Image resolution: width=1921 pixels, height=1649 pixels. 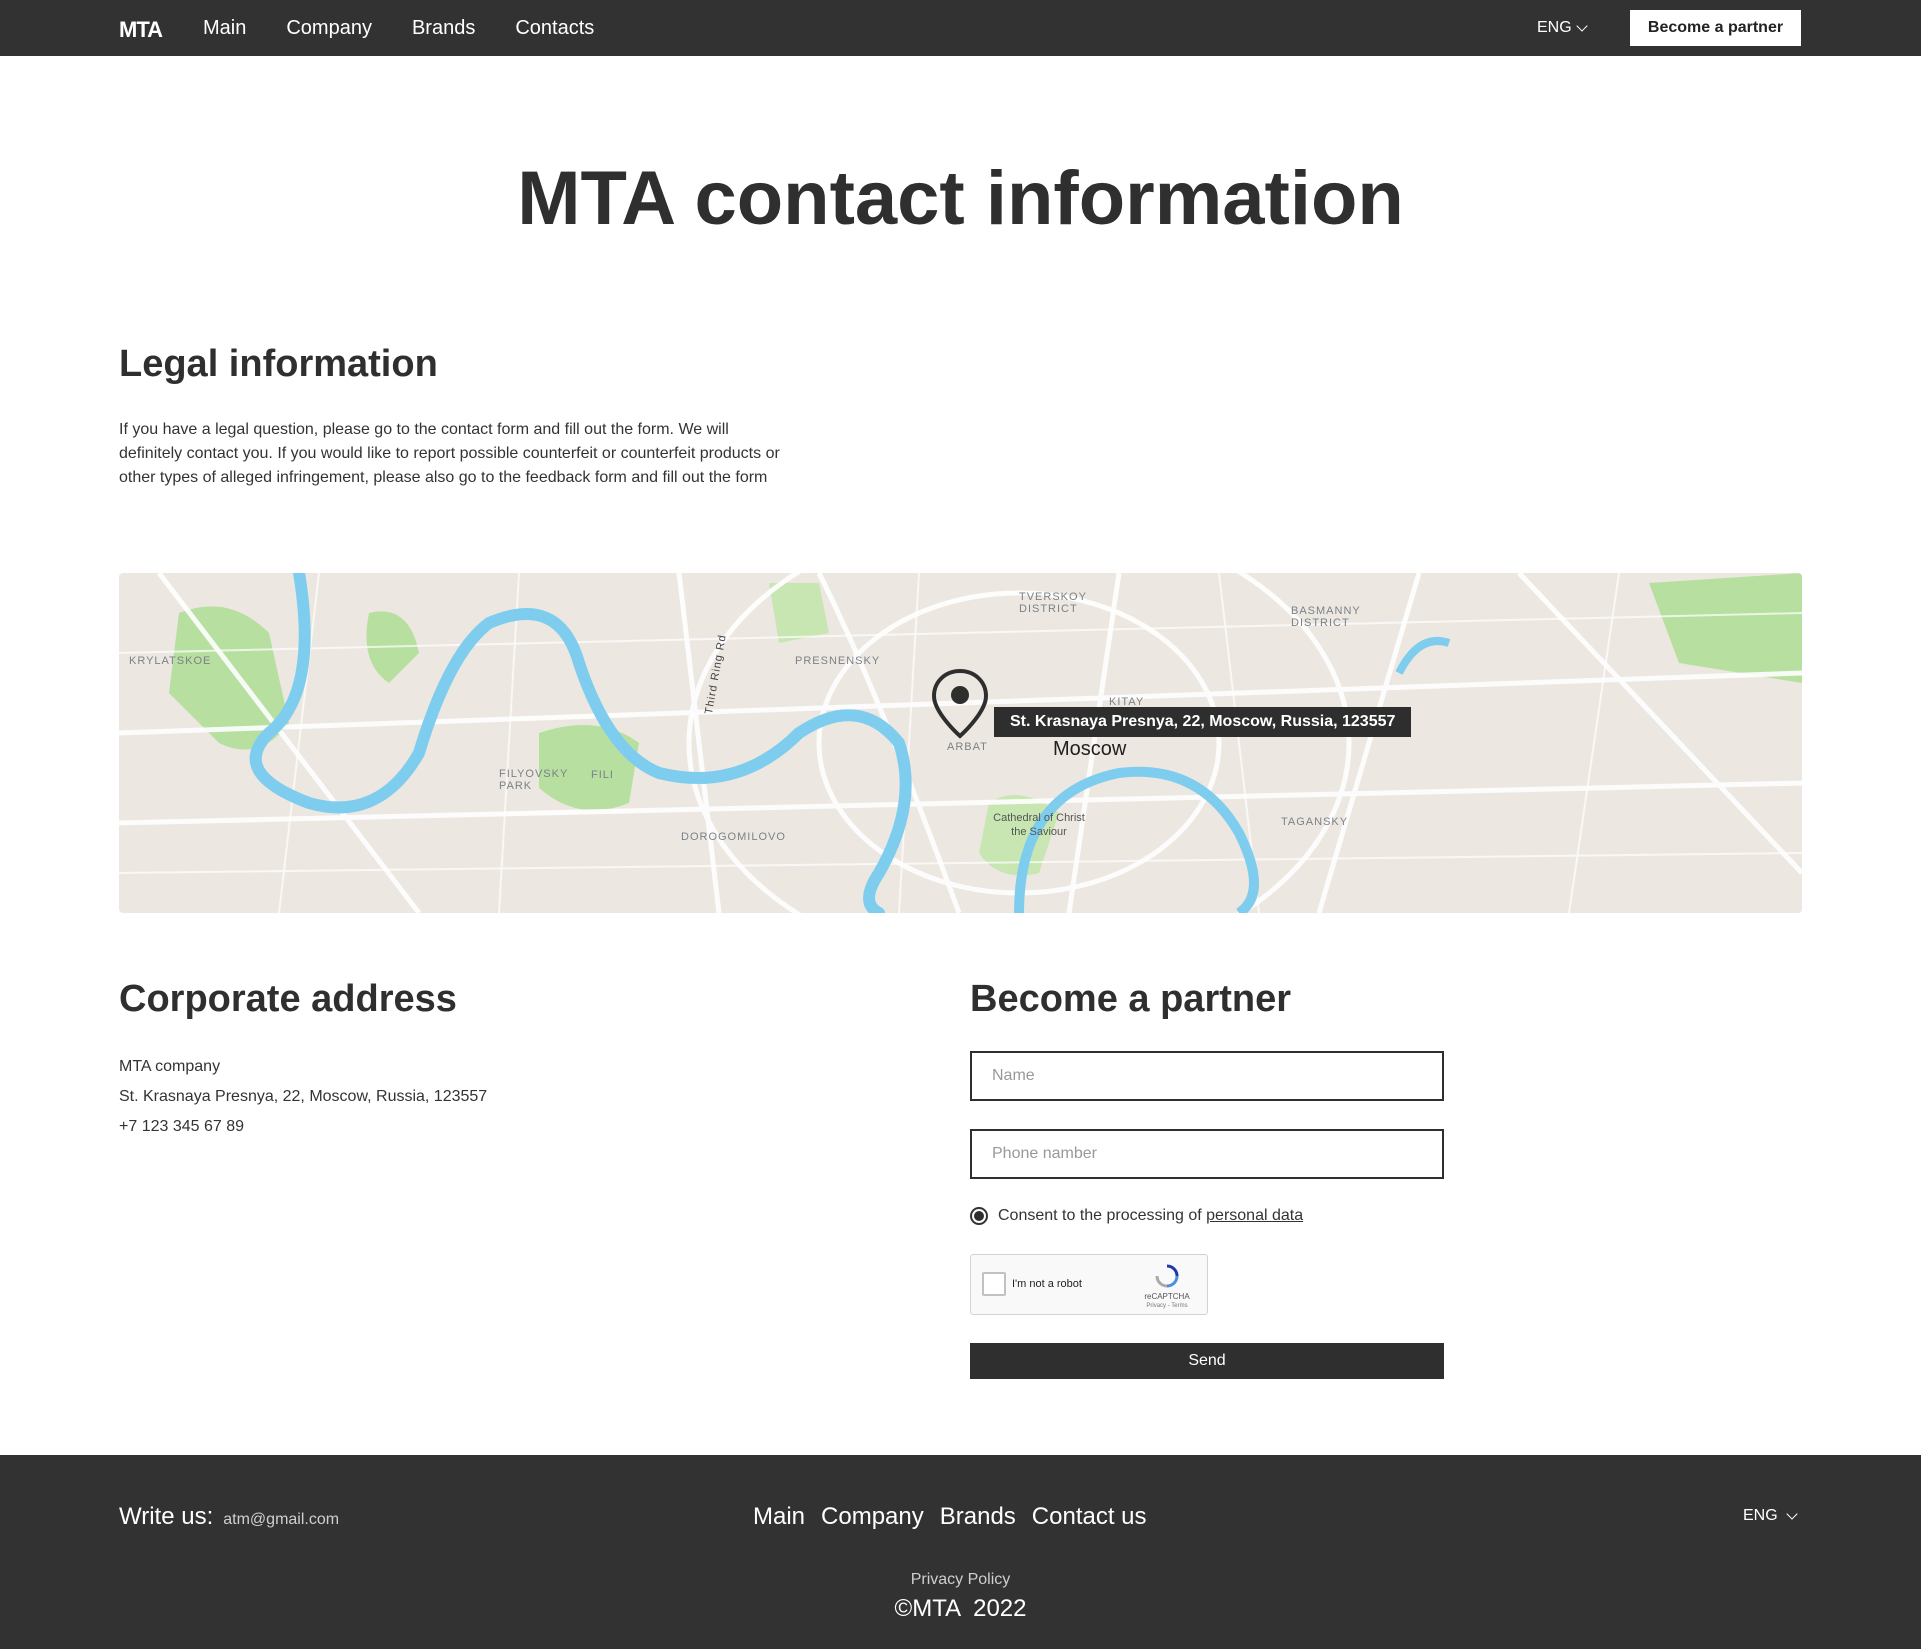 I want to click on copyright: ©MTA 2022, so click(x=960, y=1608).